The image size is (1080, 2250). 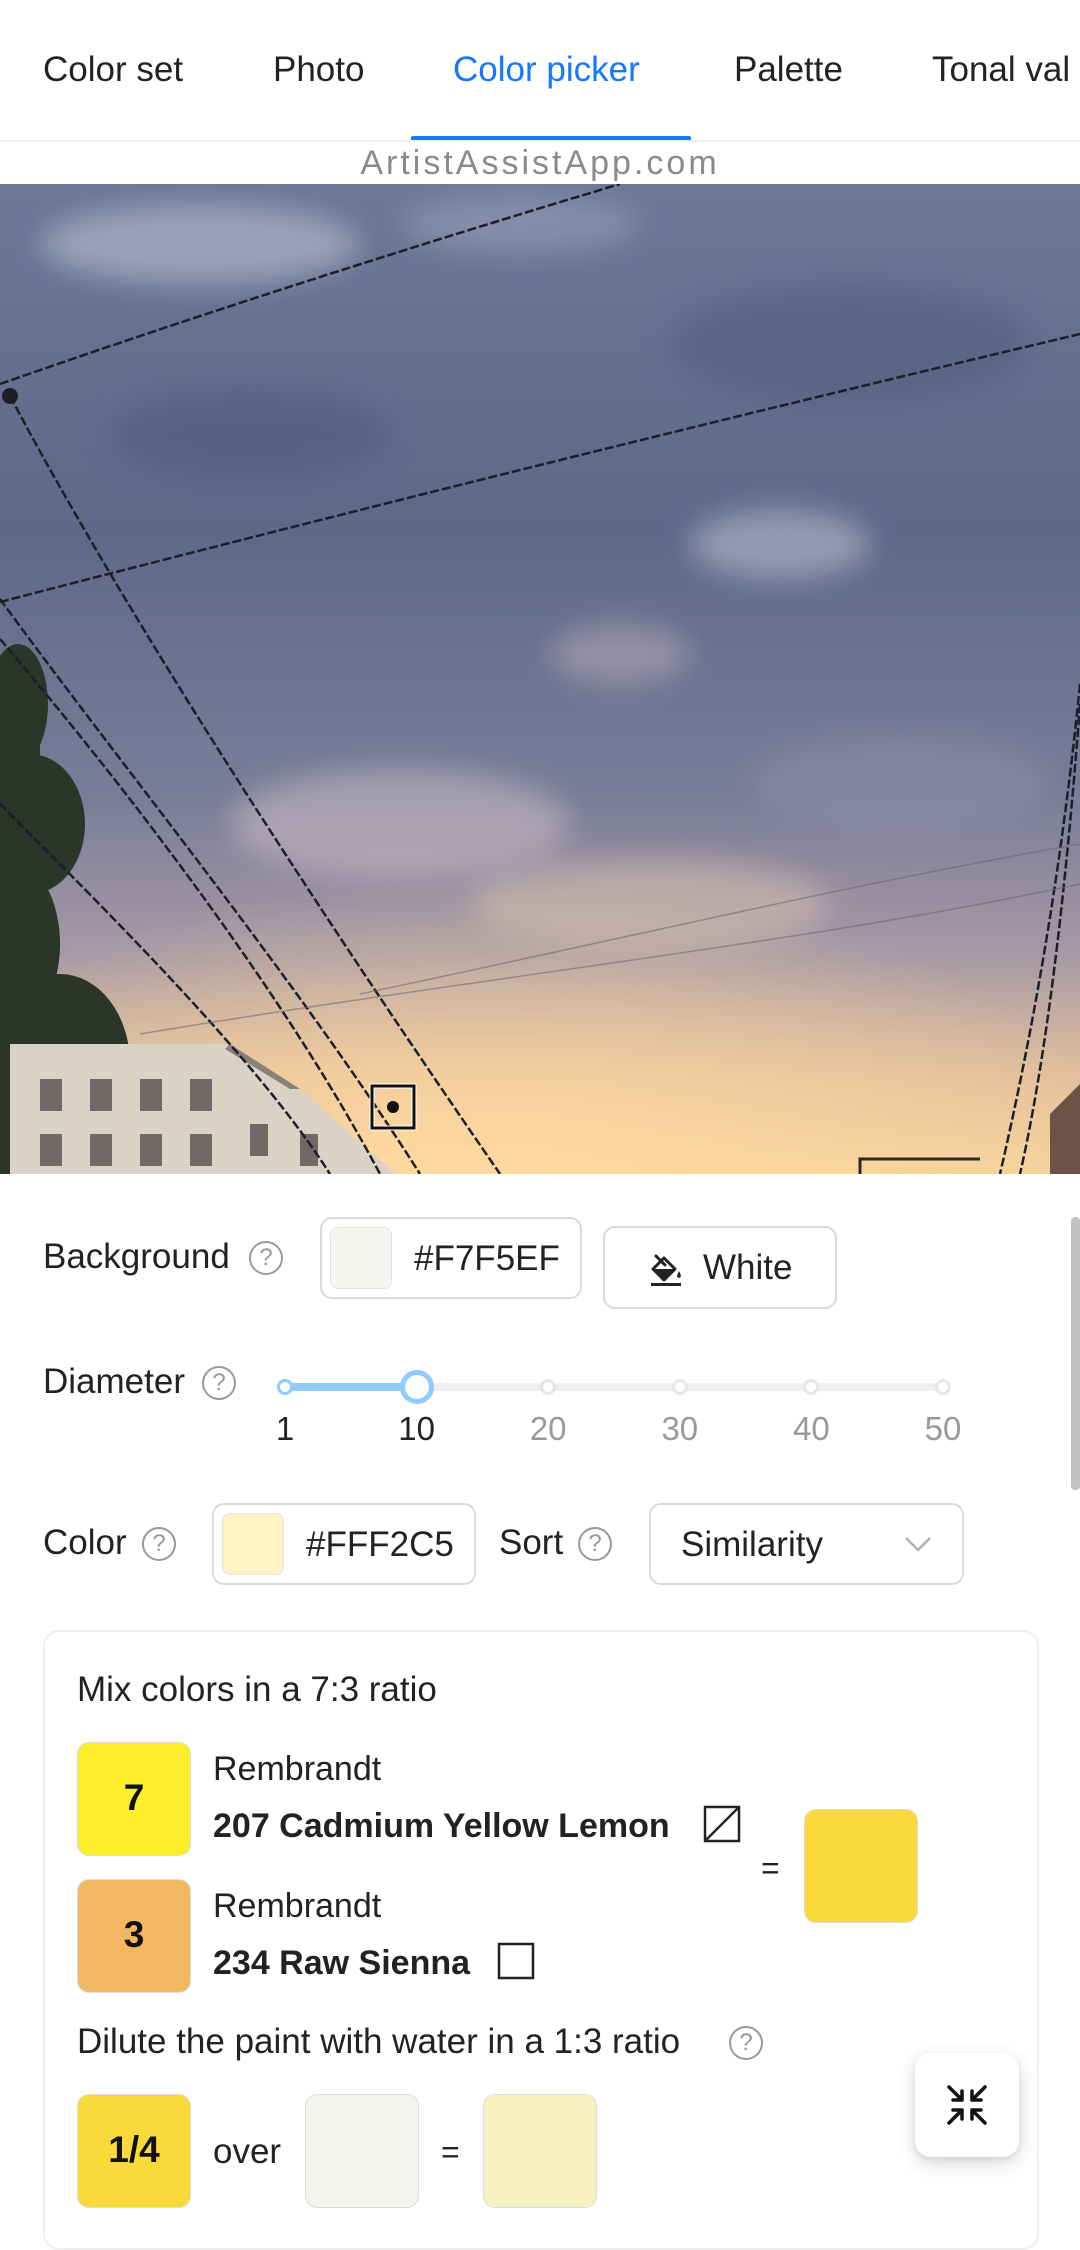 I want to click on mix-result-swatch, so click(x=861, y=1866).